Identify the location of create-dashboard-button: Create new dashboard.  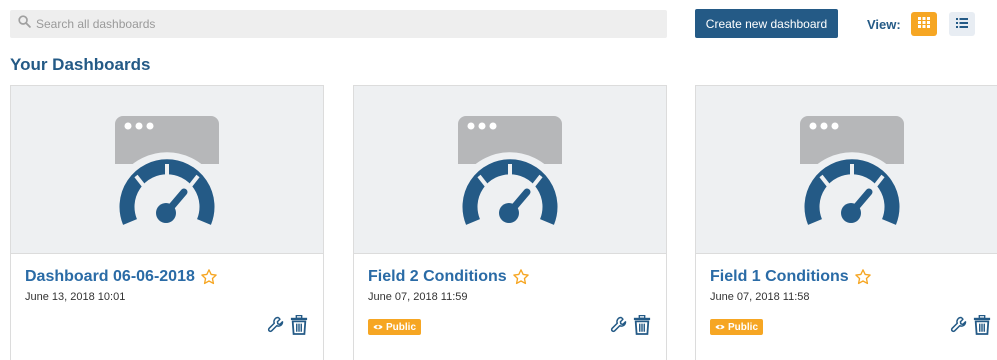
(766, 23).